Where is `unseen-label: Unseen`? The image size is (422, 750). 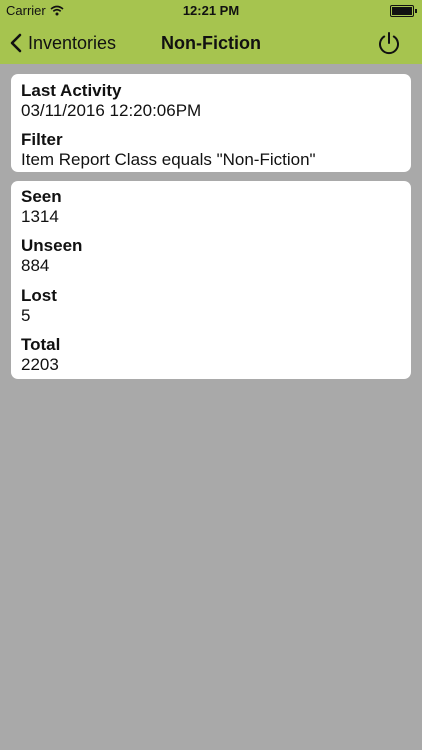
unseen-label: Unseen is located at coordinates (52, 245).